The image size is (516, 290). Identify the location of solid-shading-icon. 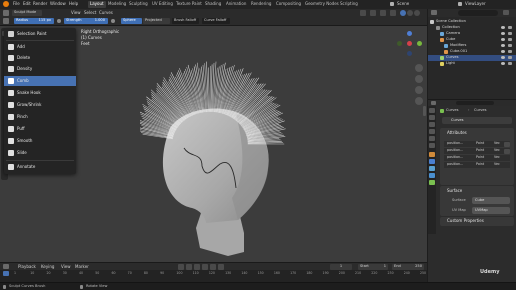
(403, 13).